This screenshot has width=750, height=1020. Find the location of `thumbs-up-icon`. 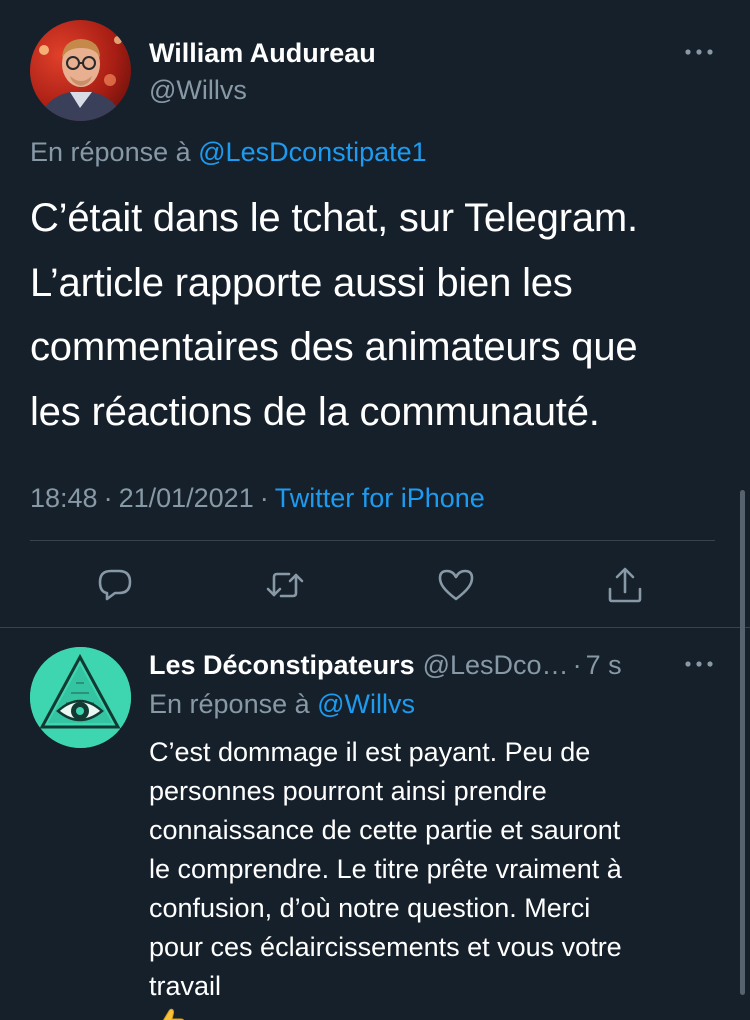

thumbs-up-icon is located at coordinates (441, 1013).